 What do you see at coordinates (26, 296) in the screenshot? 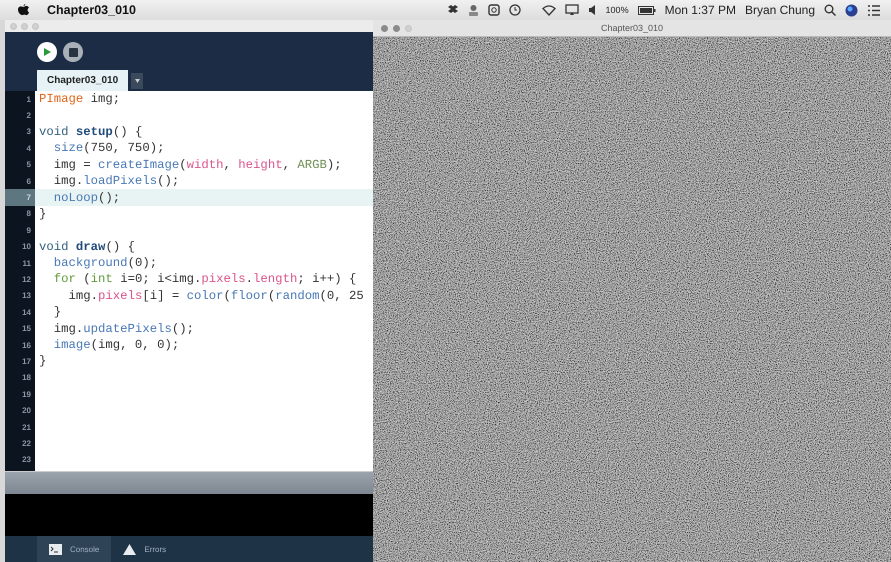
I see `line-number: 13` at bounding box center [26, 296].